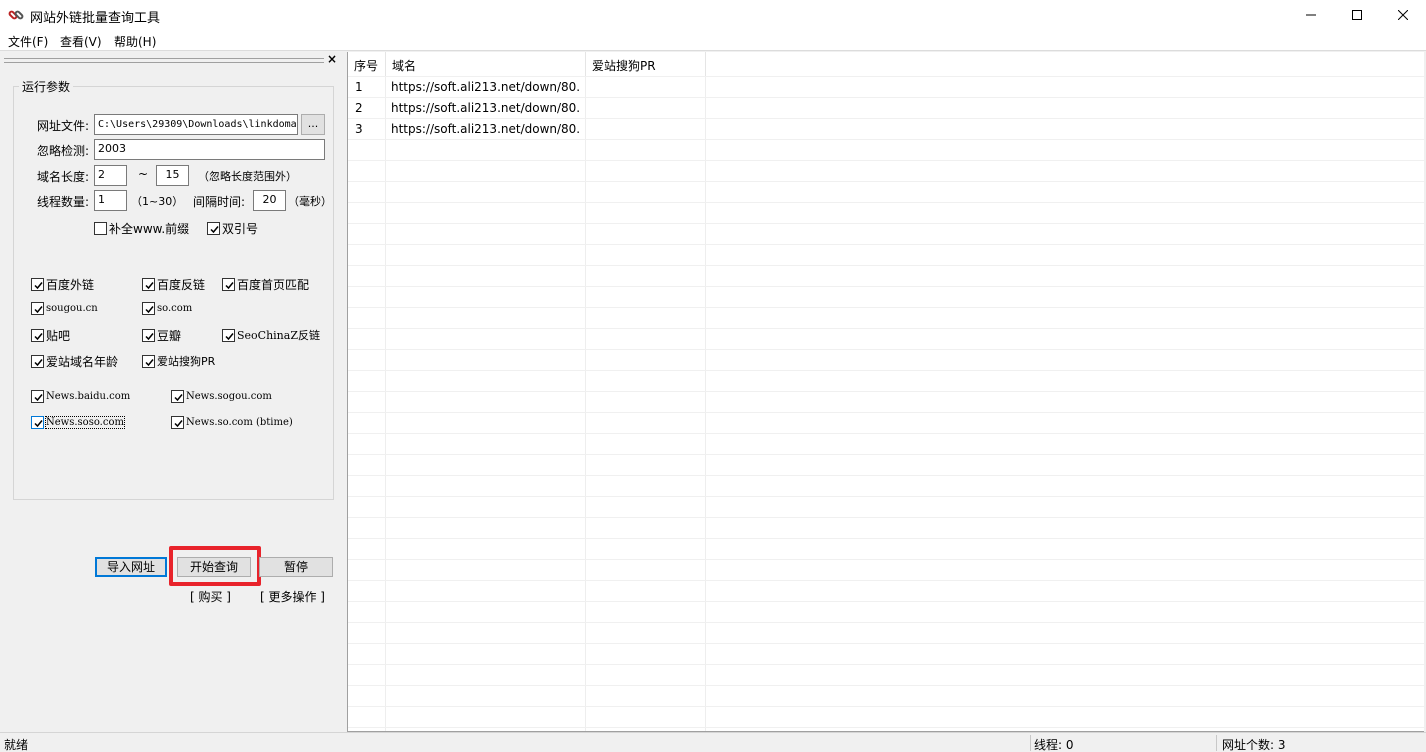  I want to click on checkbox-label: 补全www.前缀, so click(149, 229).